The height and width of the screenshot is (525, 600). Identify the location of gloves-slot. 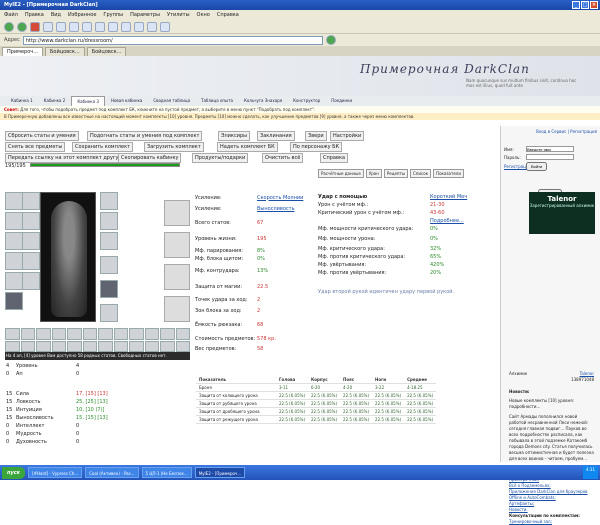
(109, 201).